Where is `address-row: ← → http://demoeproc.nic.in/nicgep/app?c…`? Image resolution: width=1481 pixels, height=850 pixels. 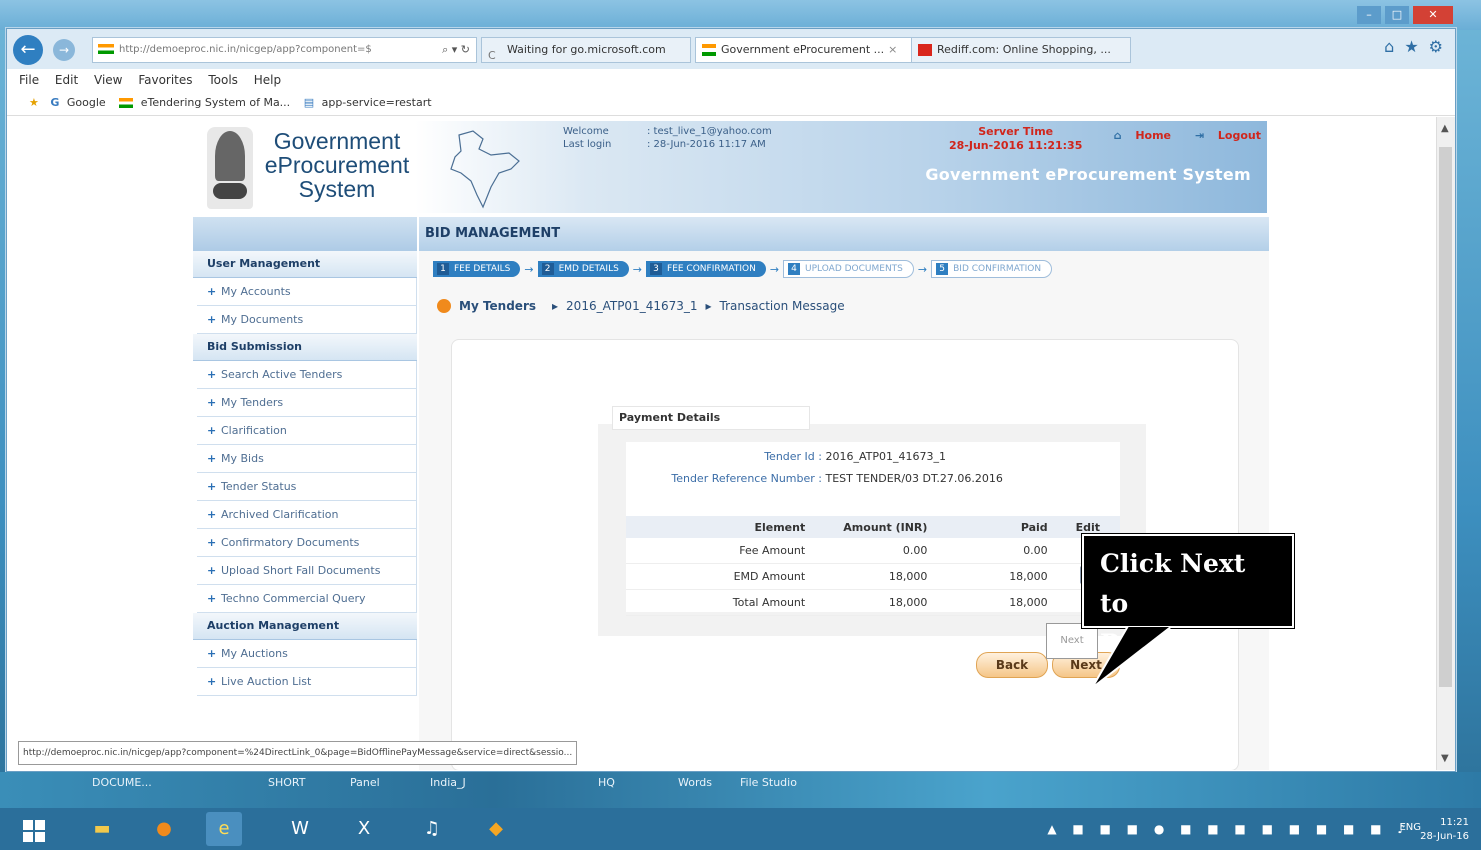 address-row: ← → http://demoeproc.nic.in/nicgep/app?c… is located at coordinates (731, 49).